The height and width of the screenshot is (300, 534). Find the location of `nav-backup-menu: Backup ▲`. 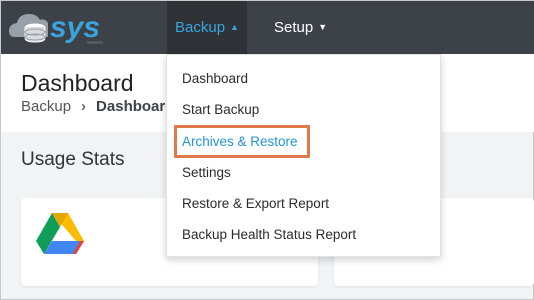

nav-backup-menu: Backup ▲ is located at coordinates (207, 27).